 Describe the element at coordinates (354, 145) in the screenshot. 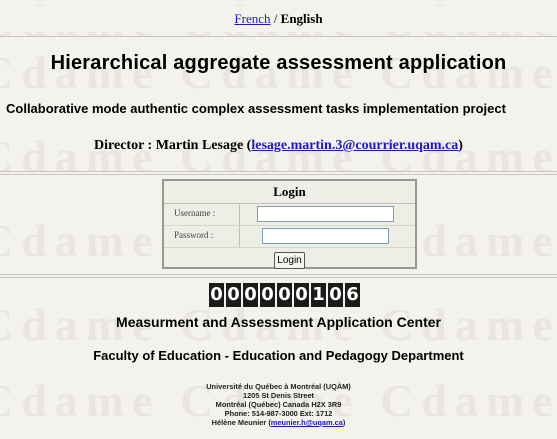

I see `director-email-link: lesage.martin.3@courrier.uqam.ca` at that location.